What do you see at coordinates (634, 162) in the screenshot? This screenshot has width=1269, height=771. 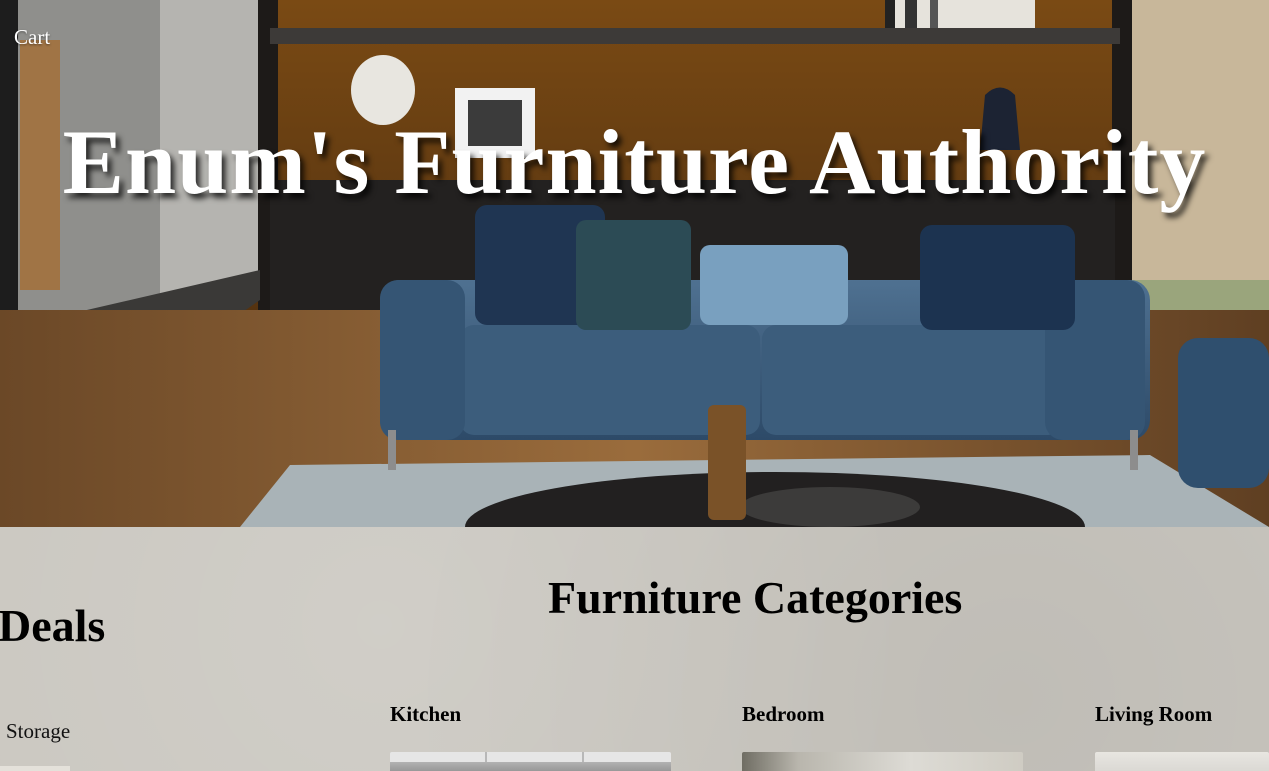 I see `site-title: Enum's Furniture Authority` at bounding box center [634, 162].